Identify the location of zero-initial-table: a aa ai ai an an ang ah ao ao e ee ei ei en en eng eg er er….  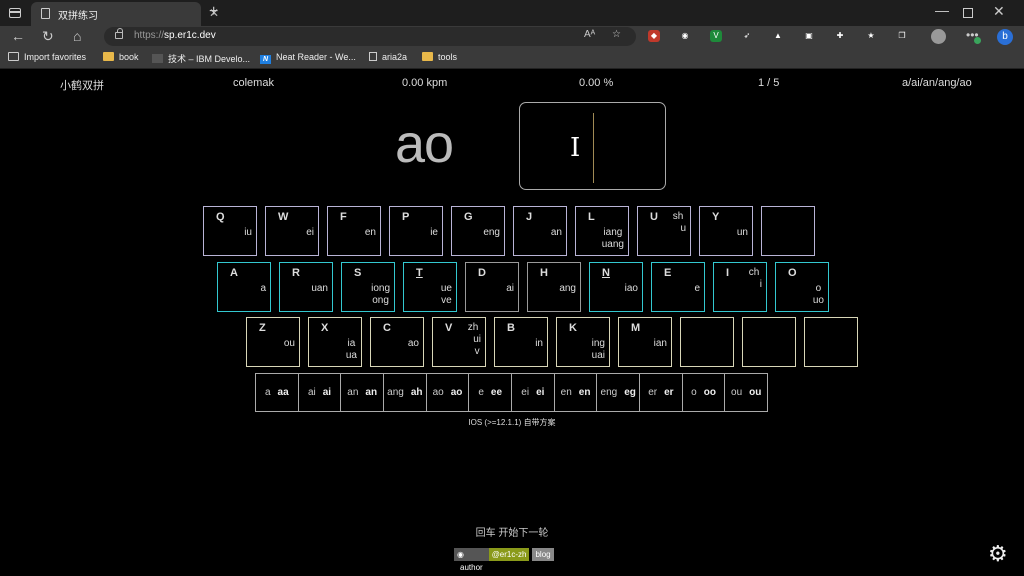
(511, 392).